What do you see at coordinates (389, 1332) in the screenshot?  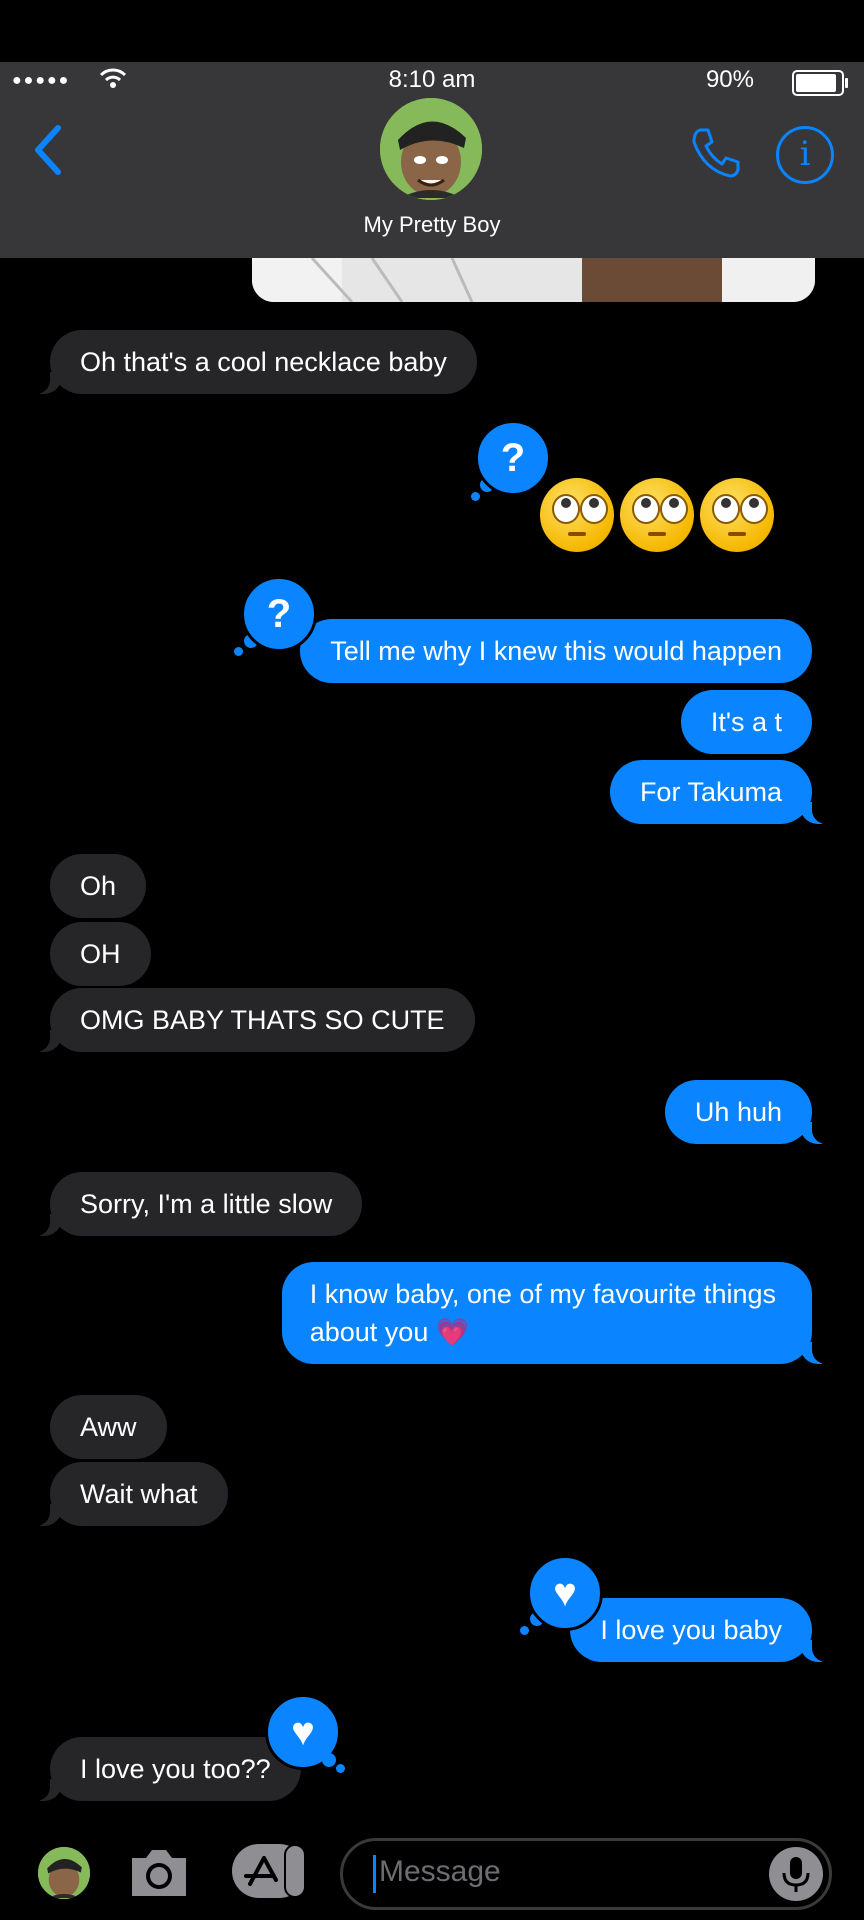 I see `message-line: about you 💗` at bounding box center [389, 1332].